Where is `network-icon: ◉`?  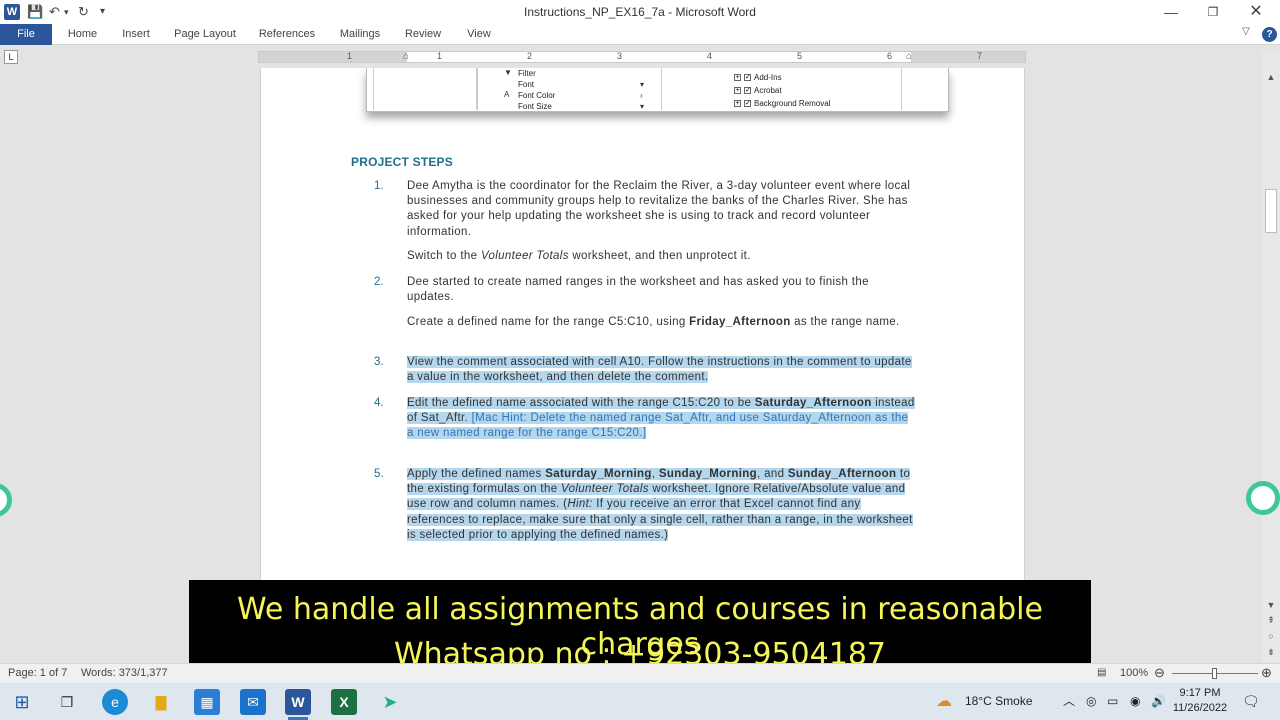 network-icon: ◉ is located at coordinates (1135, 701).